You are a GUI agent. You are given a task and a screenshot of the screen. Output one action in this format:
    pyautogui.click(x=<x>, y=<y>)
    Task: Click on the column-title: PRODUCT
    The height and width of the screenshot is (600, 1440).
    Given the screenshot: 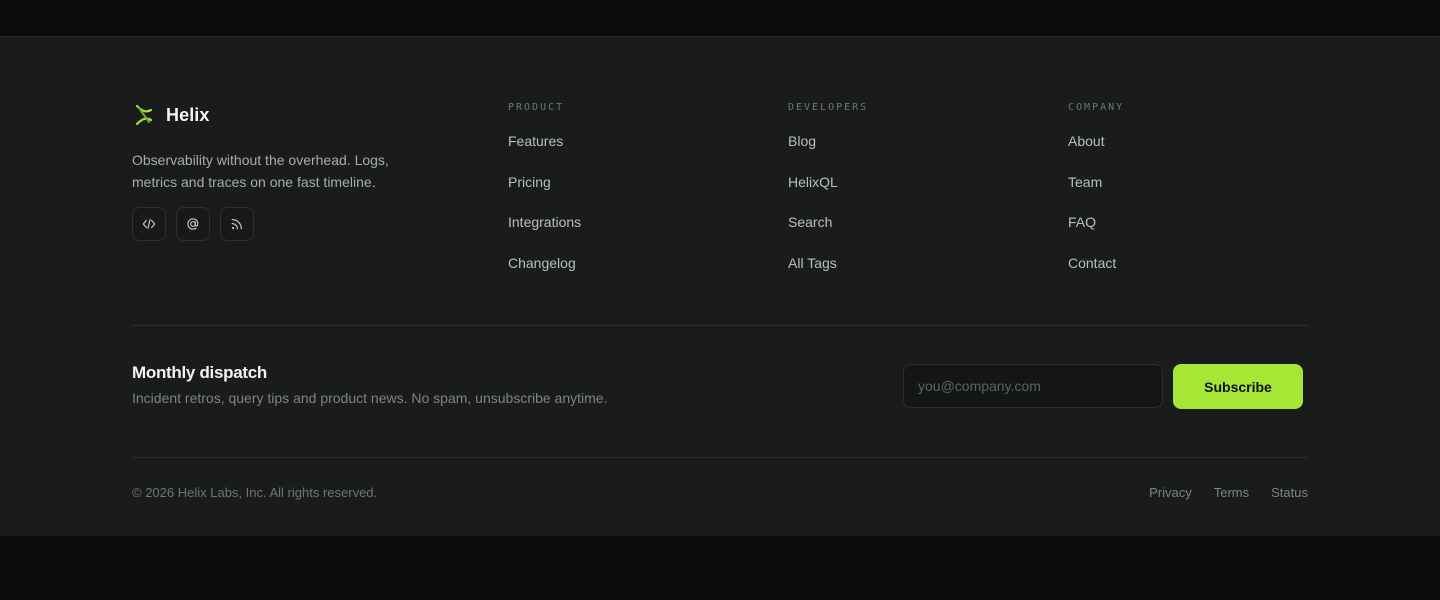 What is the action you would take?
    pyautogui.click(x=536, y=107)
    